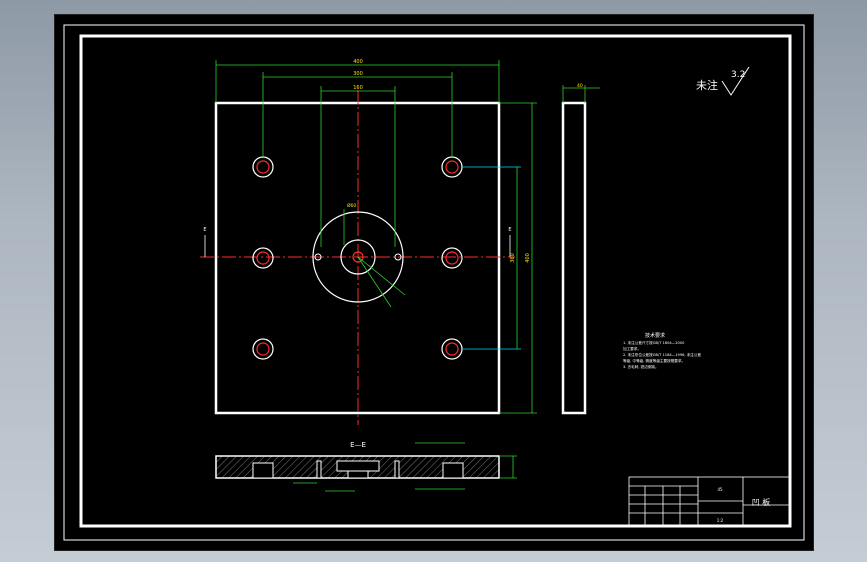  I want to click on dim-thickness: 40, so click(580, 86).